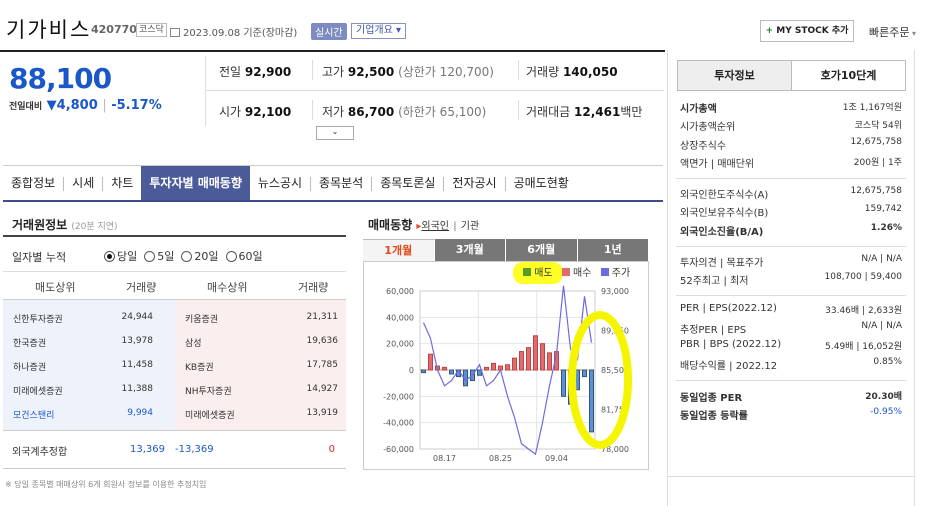 The width and height of the screenshot is (931, 506). What do you see at coordinates (470, 250) in the screenshot?
I see `tab-3month: 3개월` at bounding box center [470, 250].